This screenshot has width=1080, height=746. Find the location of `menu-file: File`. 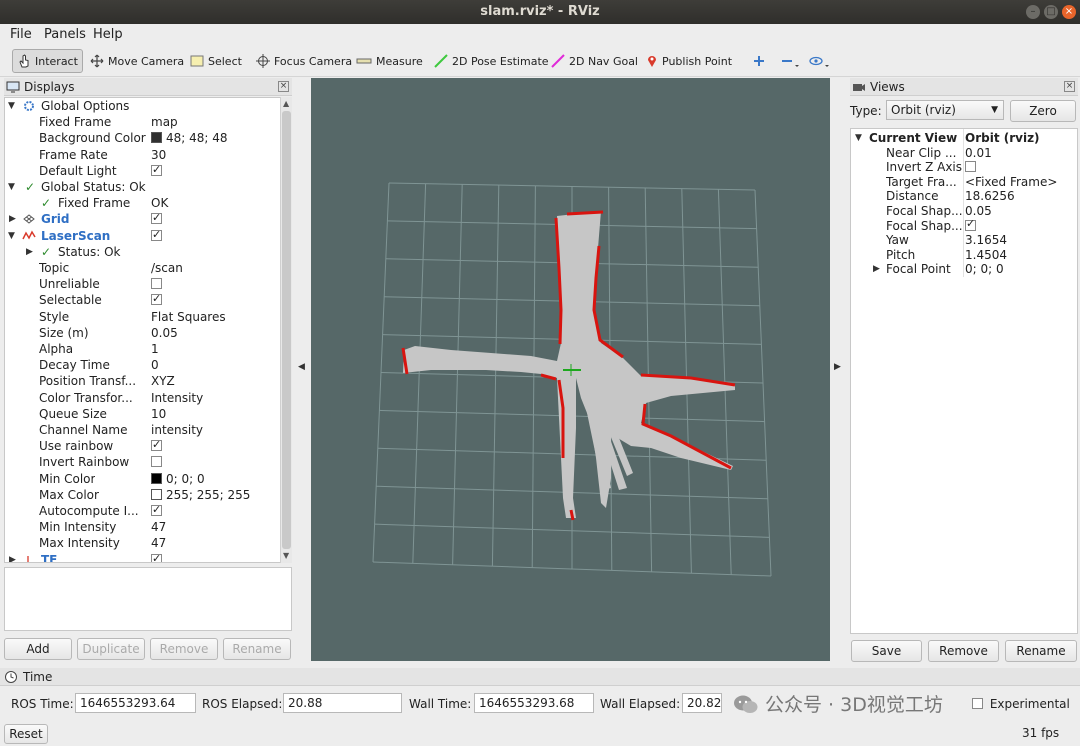

menu-file: File is located at coordinates (21, 34).